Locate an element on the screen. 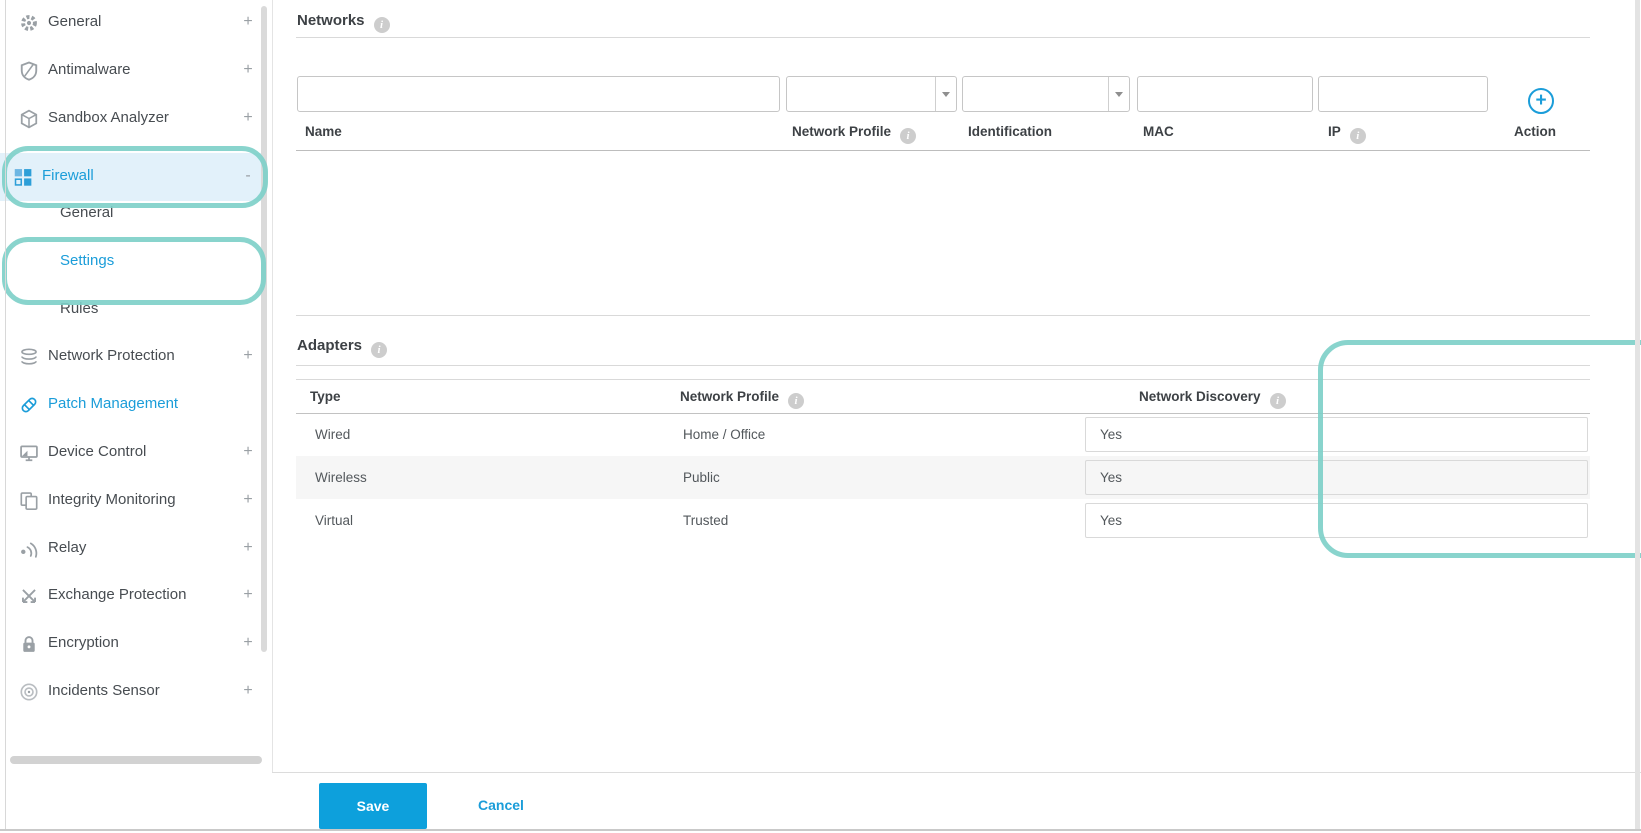  column-header-adapter-network-profile: Network Profile i is located at coordinates (742, 399).